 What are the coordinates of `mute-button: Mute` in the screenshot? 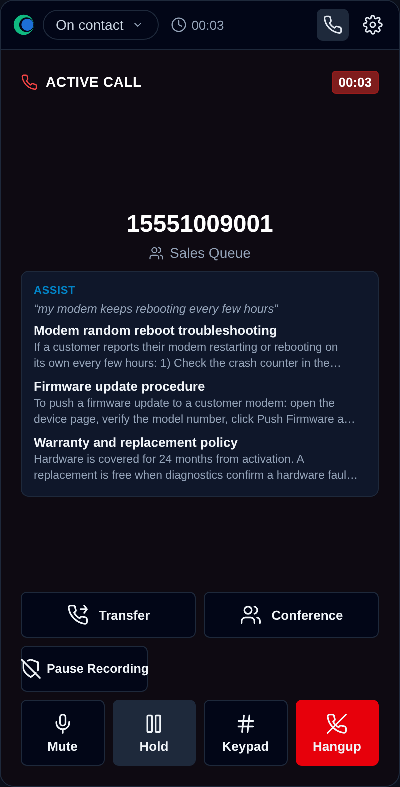 It's located at (62, 733).